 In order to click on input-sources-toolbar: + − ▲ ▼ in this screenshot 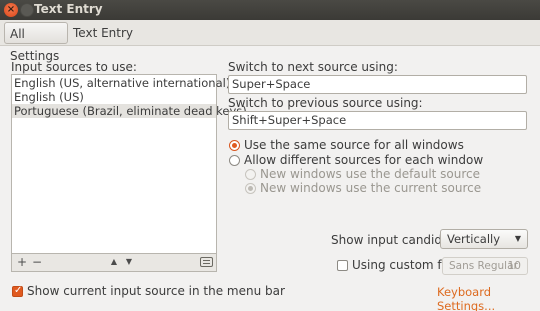, I will do `click(114, 263)`.